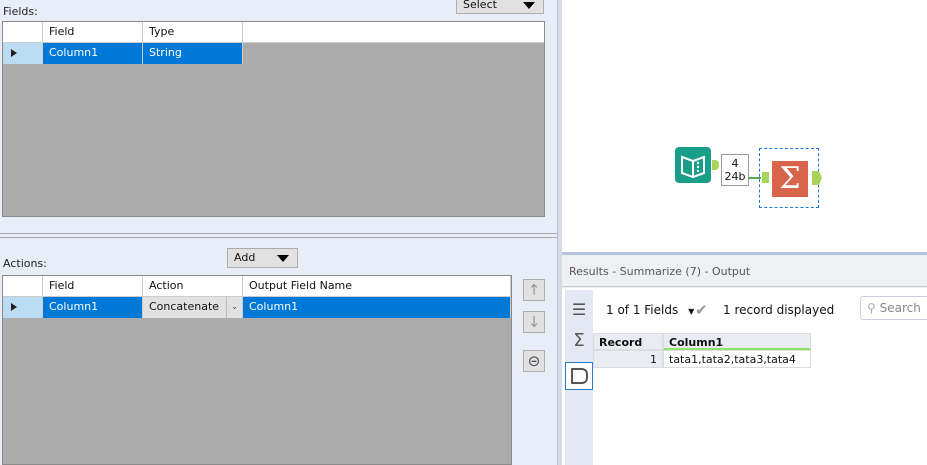 The width and height of the screenshot is (927, 465). What do you see at coordinates (900, 308) in the screenshot?
I see `search-placeholder: Search` at bounding box center [900, 308].